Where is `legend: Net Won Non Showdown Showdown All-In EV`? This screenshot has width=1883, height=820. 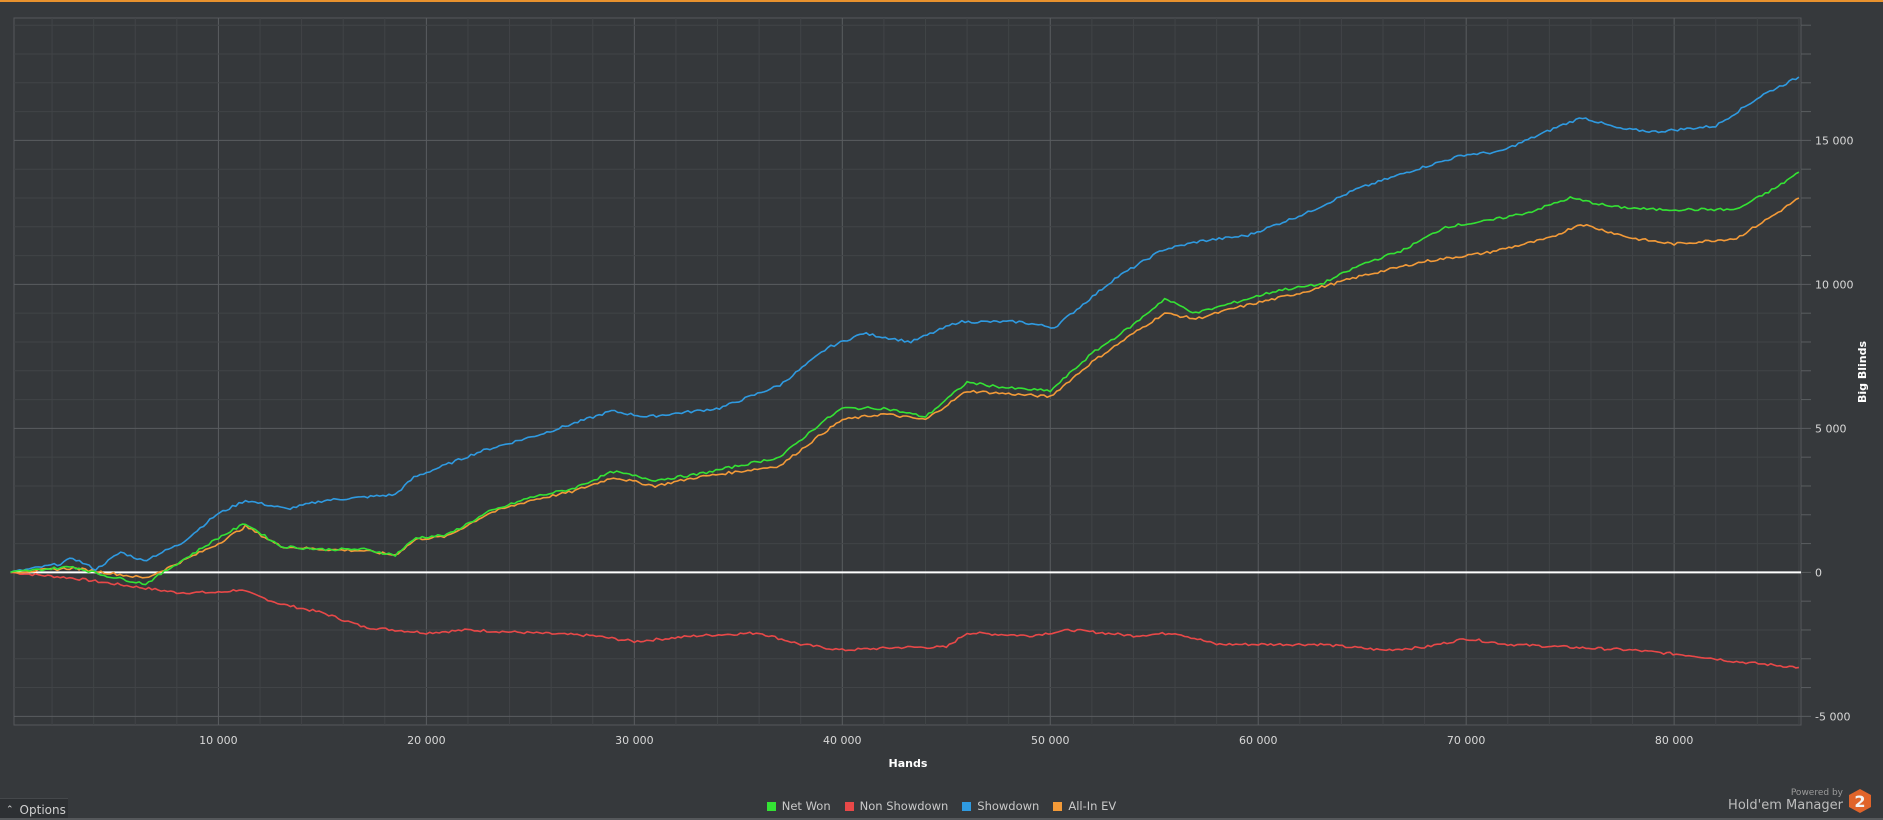 legend: Net Won Non Showdown Showdown All-In EV is located at coordinates (941, 806).